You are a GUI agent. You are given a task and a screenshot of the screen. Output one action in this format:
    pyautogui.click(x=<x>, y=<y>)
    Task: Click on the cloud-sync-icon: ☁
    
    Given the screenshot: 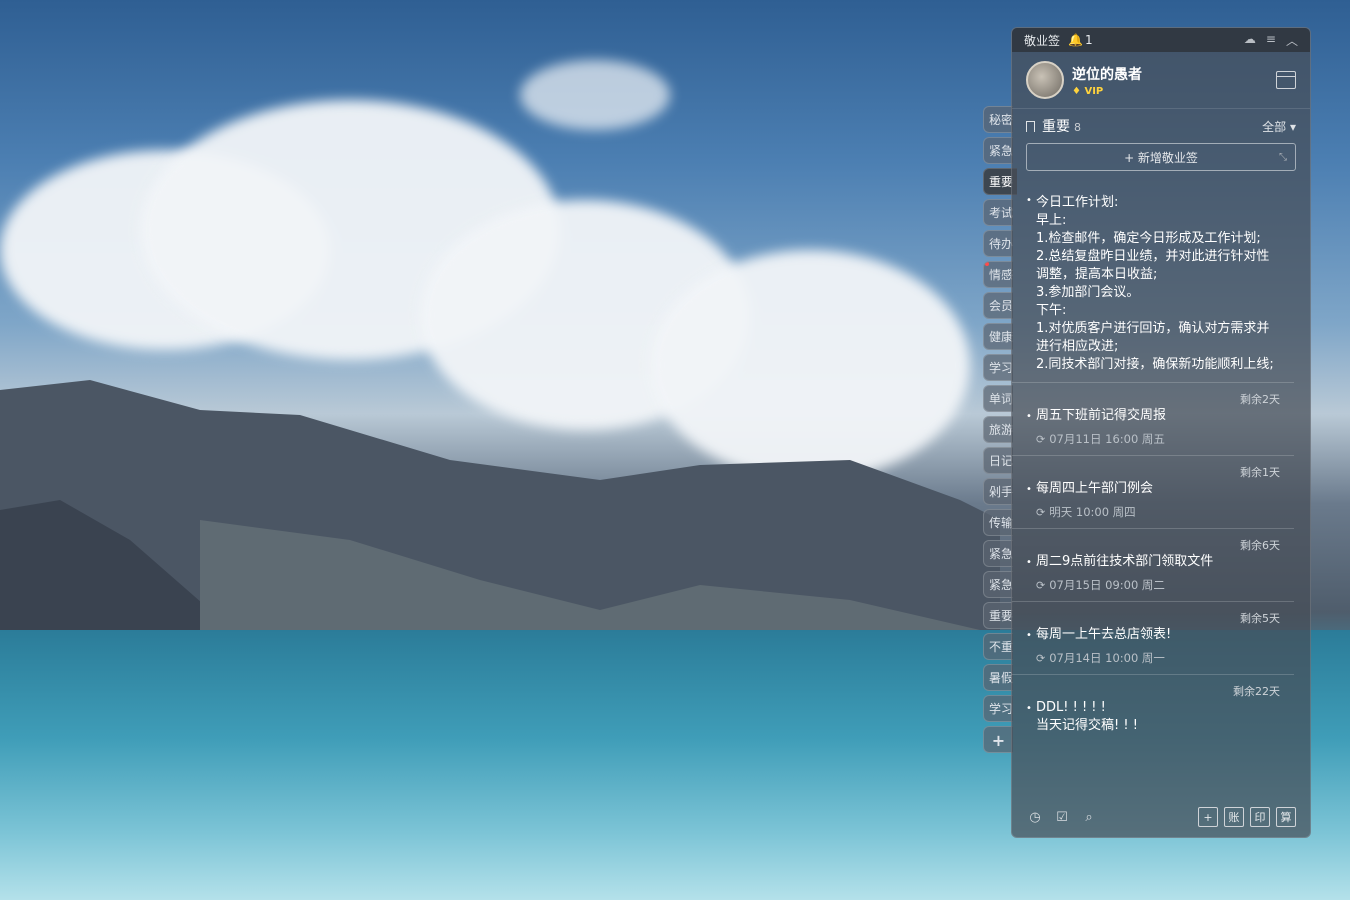 What is the action you would take?
    pyautogui.click(x=1250, y=40)
    